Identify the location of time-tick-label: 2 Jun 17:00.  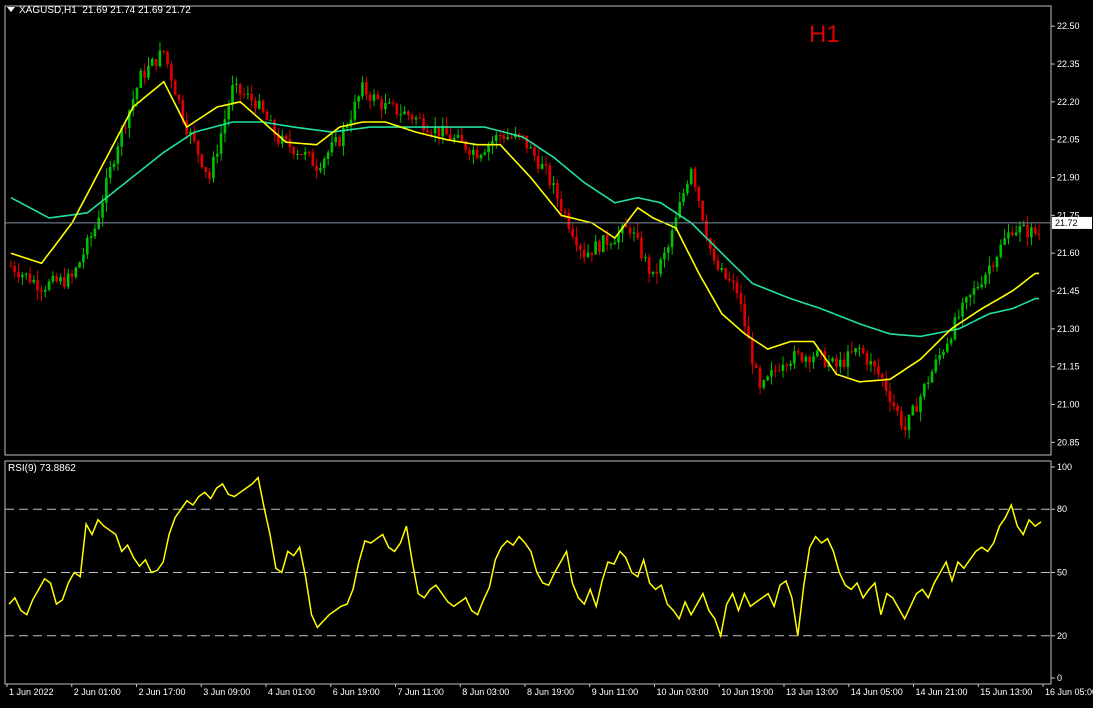
(162, 692).